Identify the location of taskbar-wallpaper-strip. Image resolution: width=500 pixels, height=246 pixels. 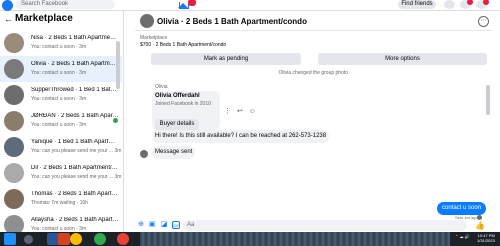
(295, 239).